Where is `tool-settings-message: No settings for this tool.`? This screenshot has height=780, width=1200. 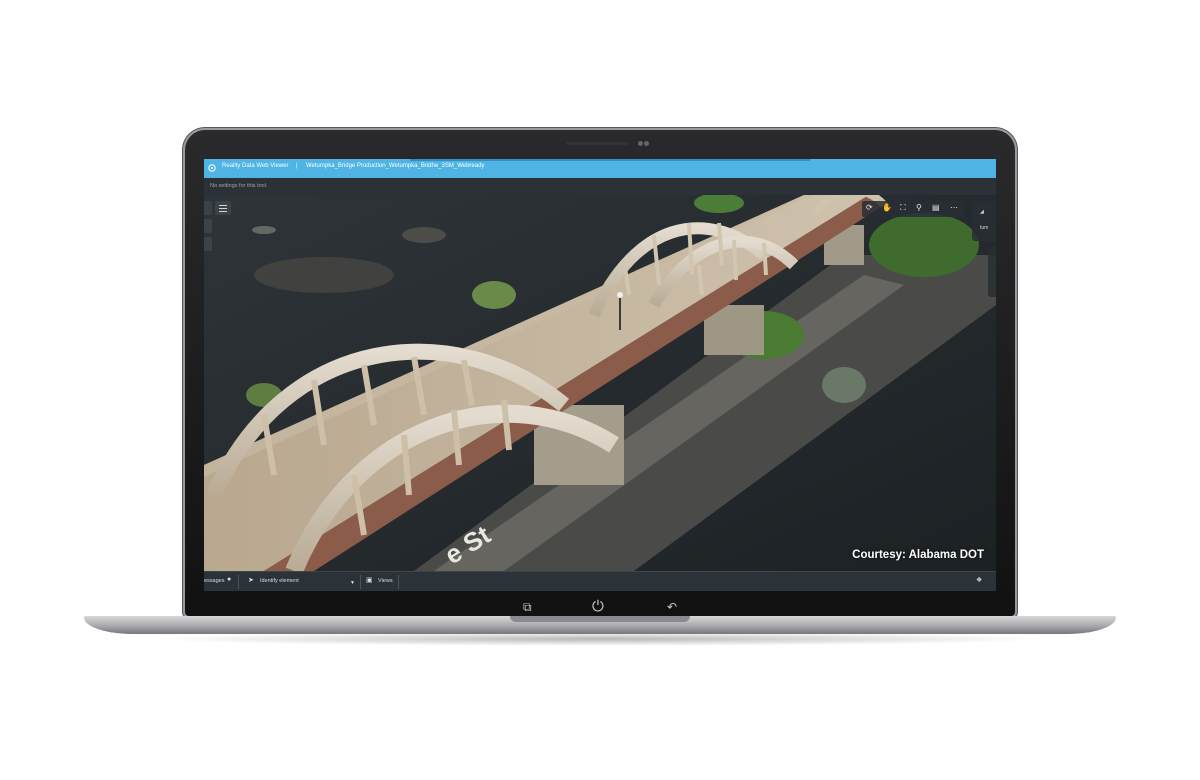 tool-settings-message: No settings for this tool. is located at coordinates (239, 186).